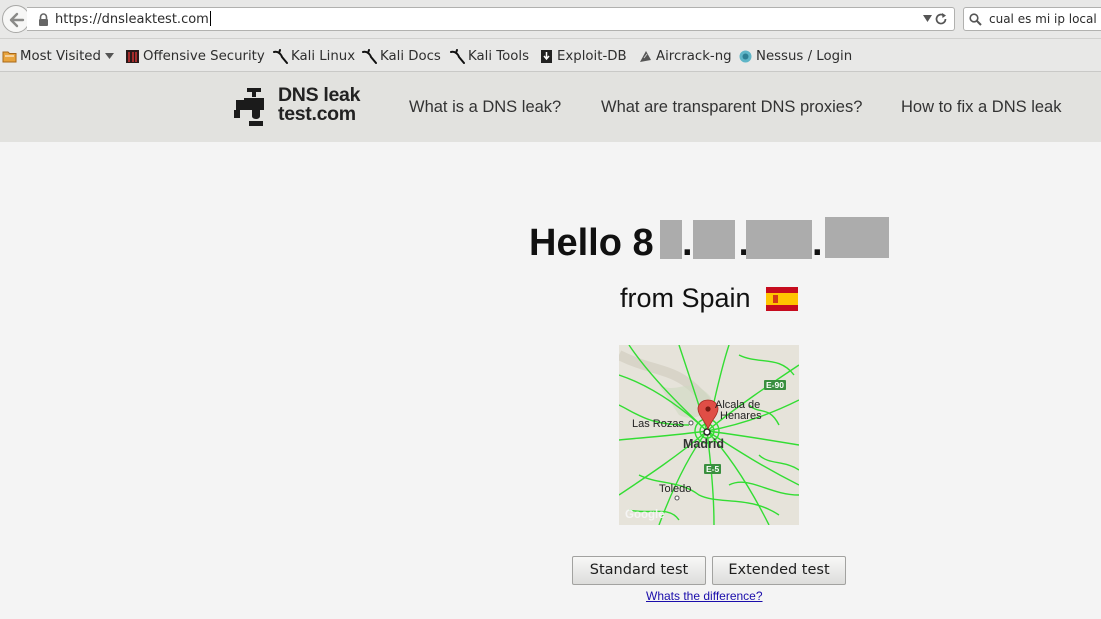  What do you see at coordinates (314, 56) in the screenshot?
I see `bookmark-kali-linux: Kali Linux` at bounding box center [314, 56].